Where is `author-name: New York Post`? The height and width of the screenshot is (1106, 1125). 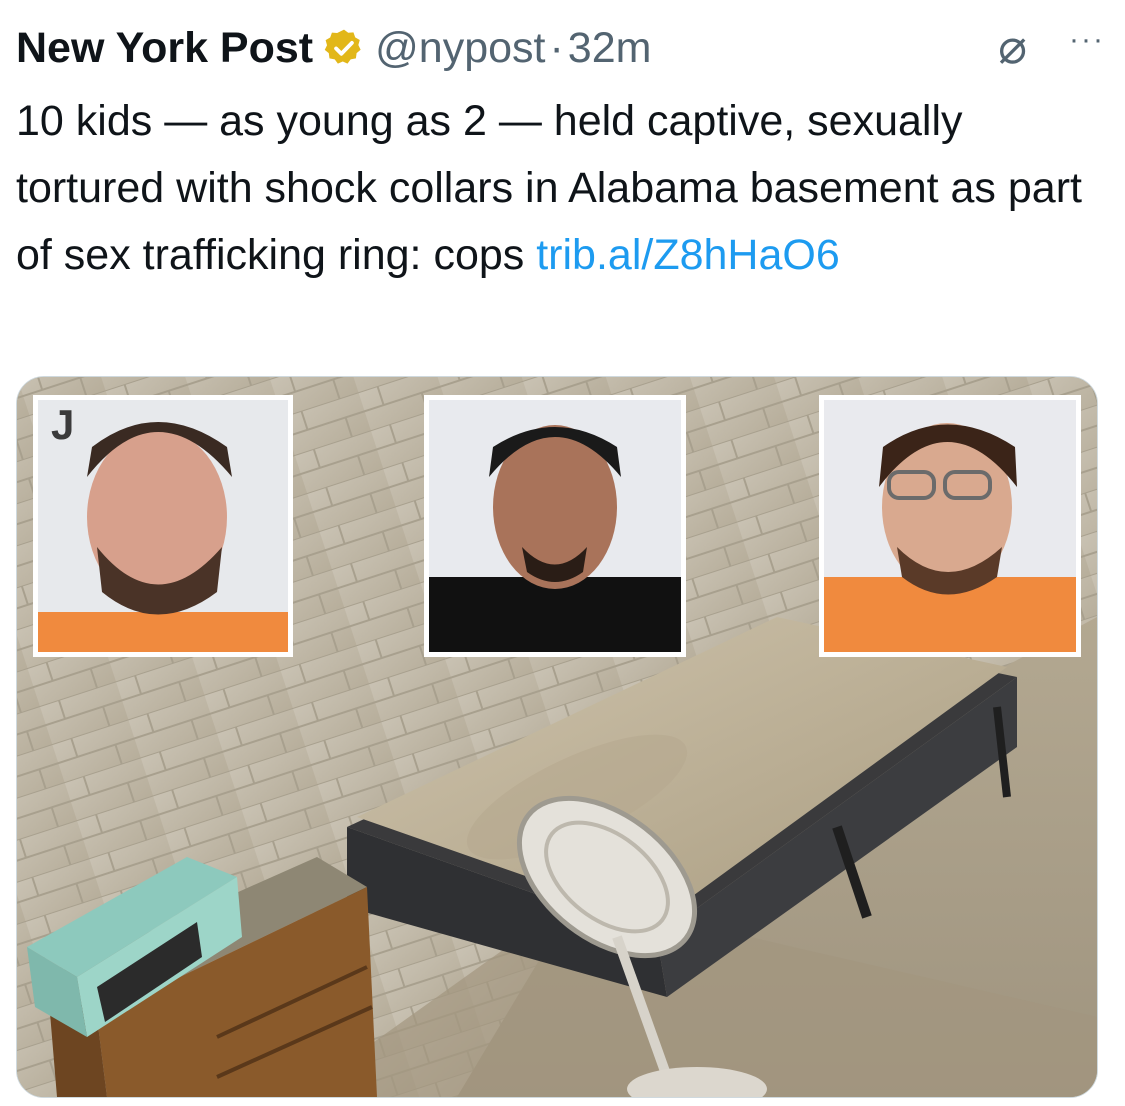 author-name: New York Post is located at coordinates (164, 48).